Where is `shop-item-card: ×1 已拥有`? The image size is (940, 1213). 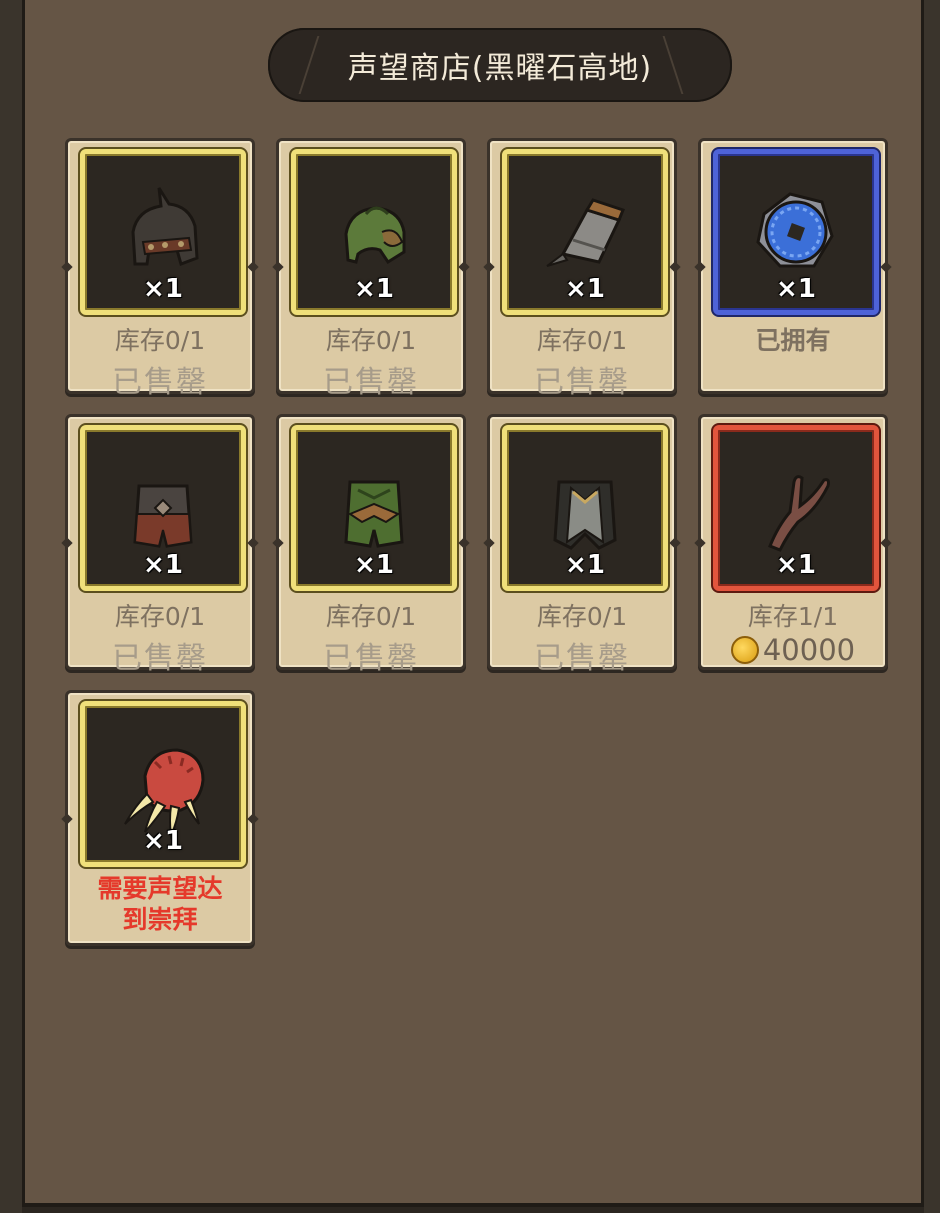
shop-item-card: ×1 已拥有 is located at coordinates (793, 266).